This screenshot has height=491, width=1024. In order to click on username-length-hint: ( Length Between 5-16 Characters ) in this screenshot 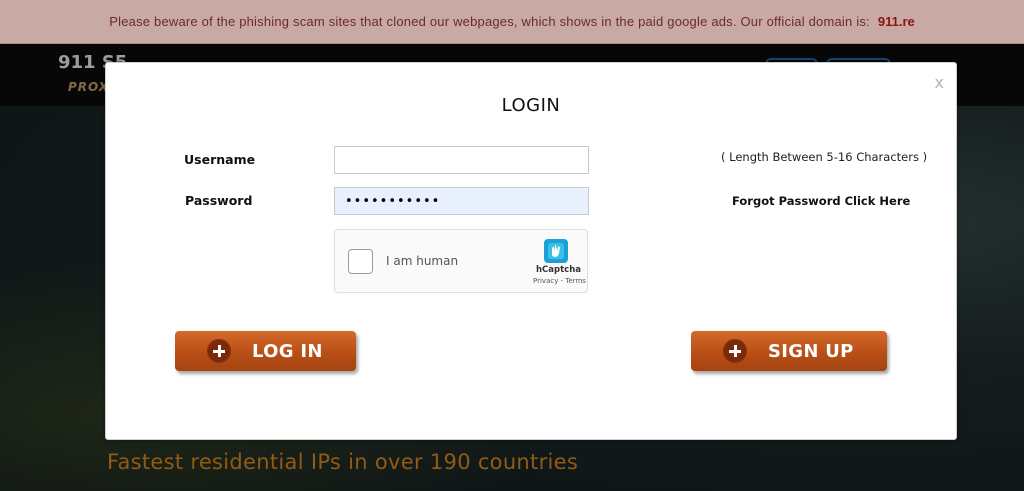, I will do `click(824, 157)`.